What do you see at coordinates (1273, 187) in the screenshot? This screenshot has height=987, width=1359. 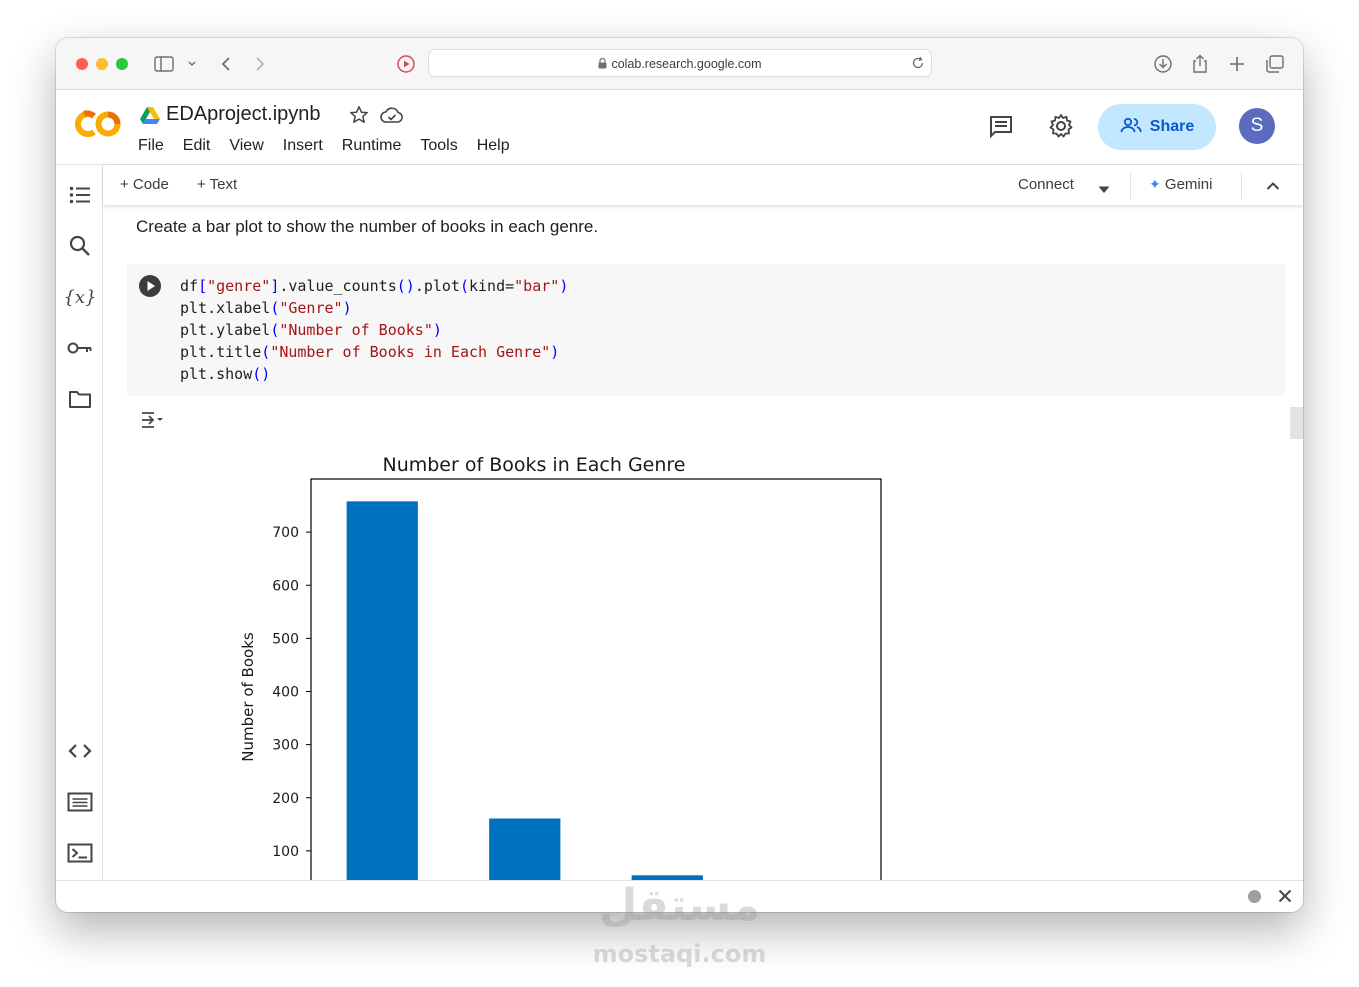 I see `collapse-chevron-up-icon` at bounding box center [1273, 187].